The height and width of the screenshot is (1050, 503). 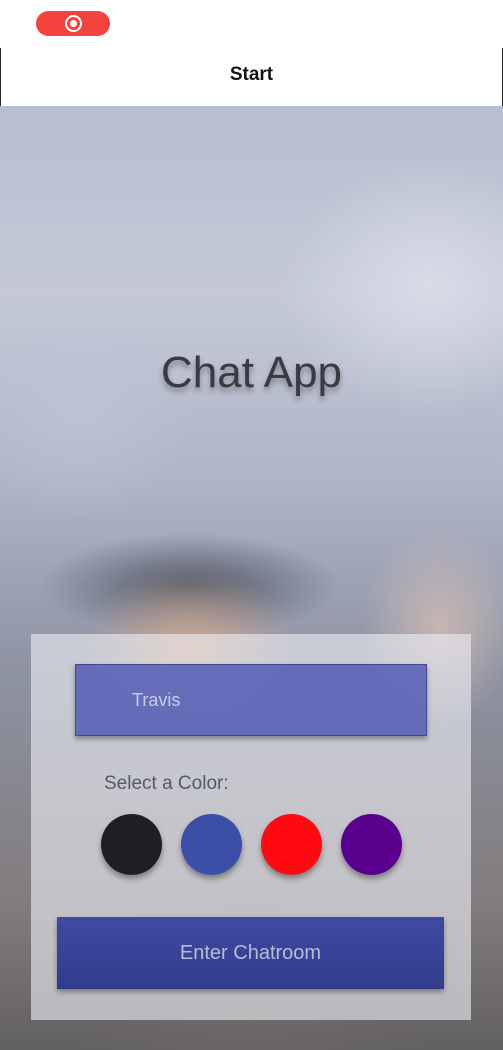 I want to click on color-label: Select a Color:, so click(x=166, y=783).